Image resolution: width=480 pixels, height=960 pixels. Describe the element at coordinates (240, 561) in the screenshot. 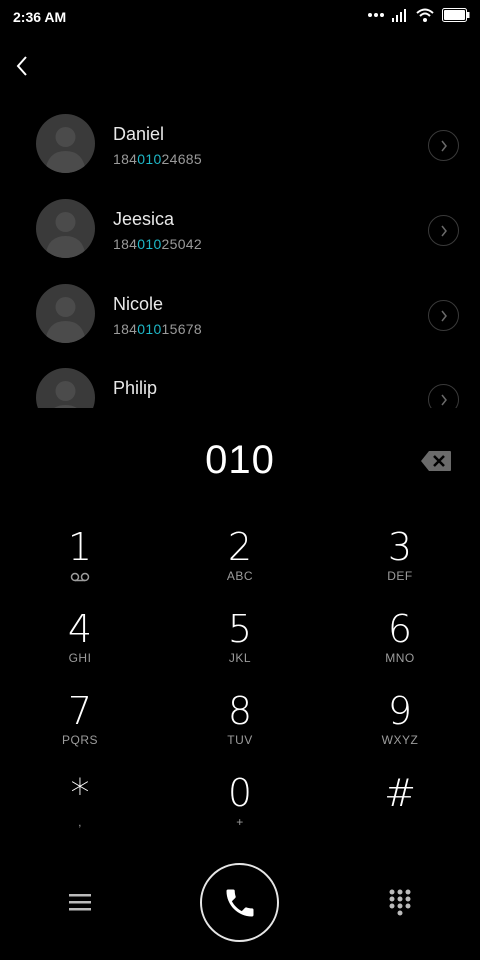

I see `key-2: 2 ABC` at that location.